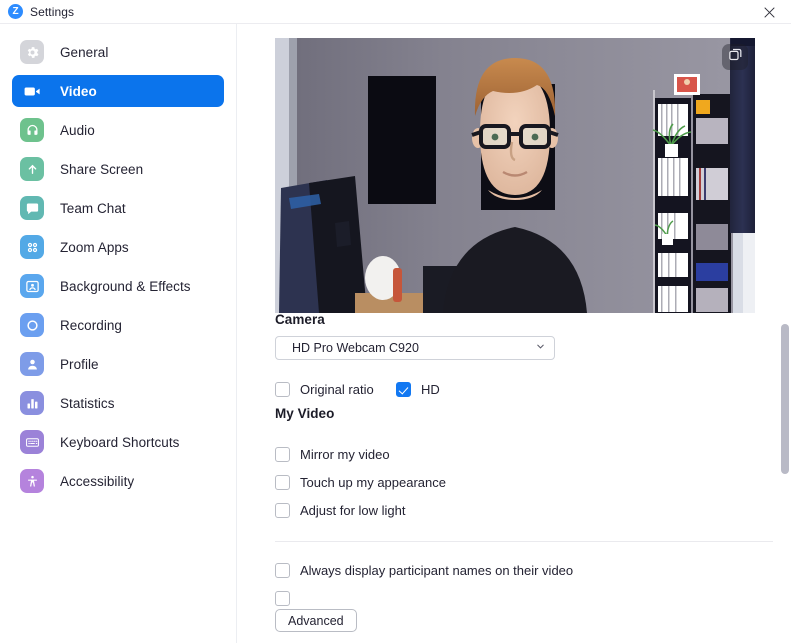 This screenshot has height=643, width=791. What do you see at coordinates (355, 348) in the screenshot?
I see `camera-selected-device: HD Pro Webcam C920` at bounding box center [355, 348].